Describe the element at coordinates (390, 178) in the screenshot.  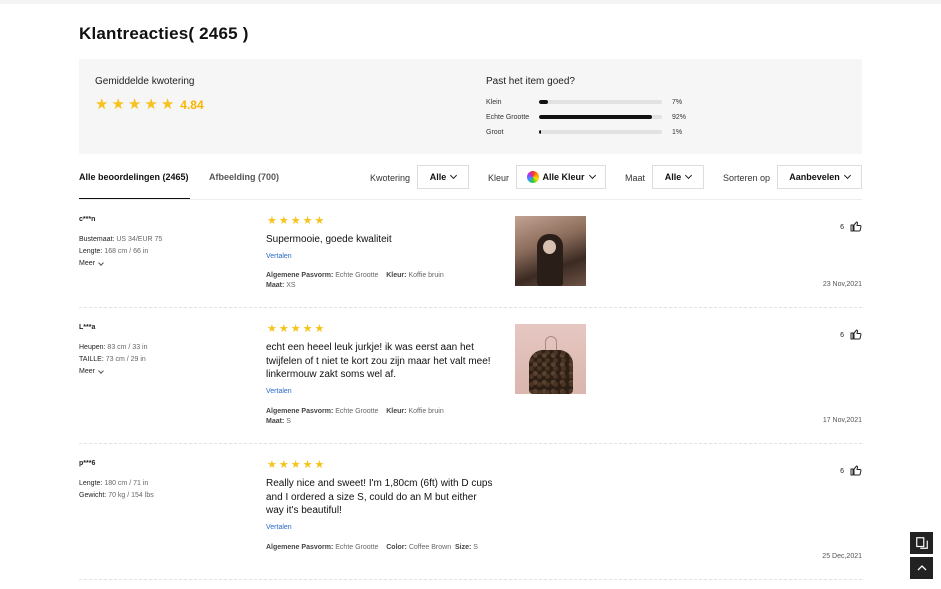
I see `rating-filter-label: Kwotering` at that location.